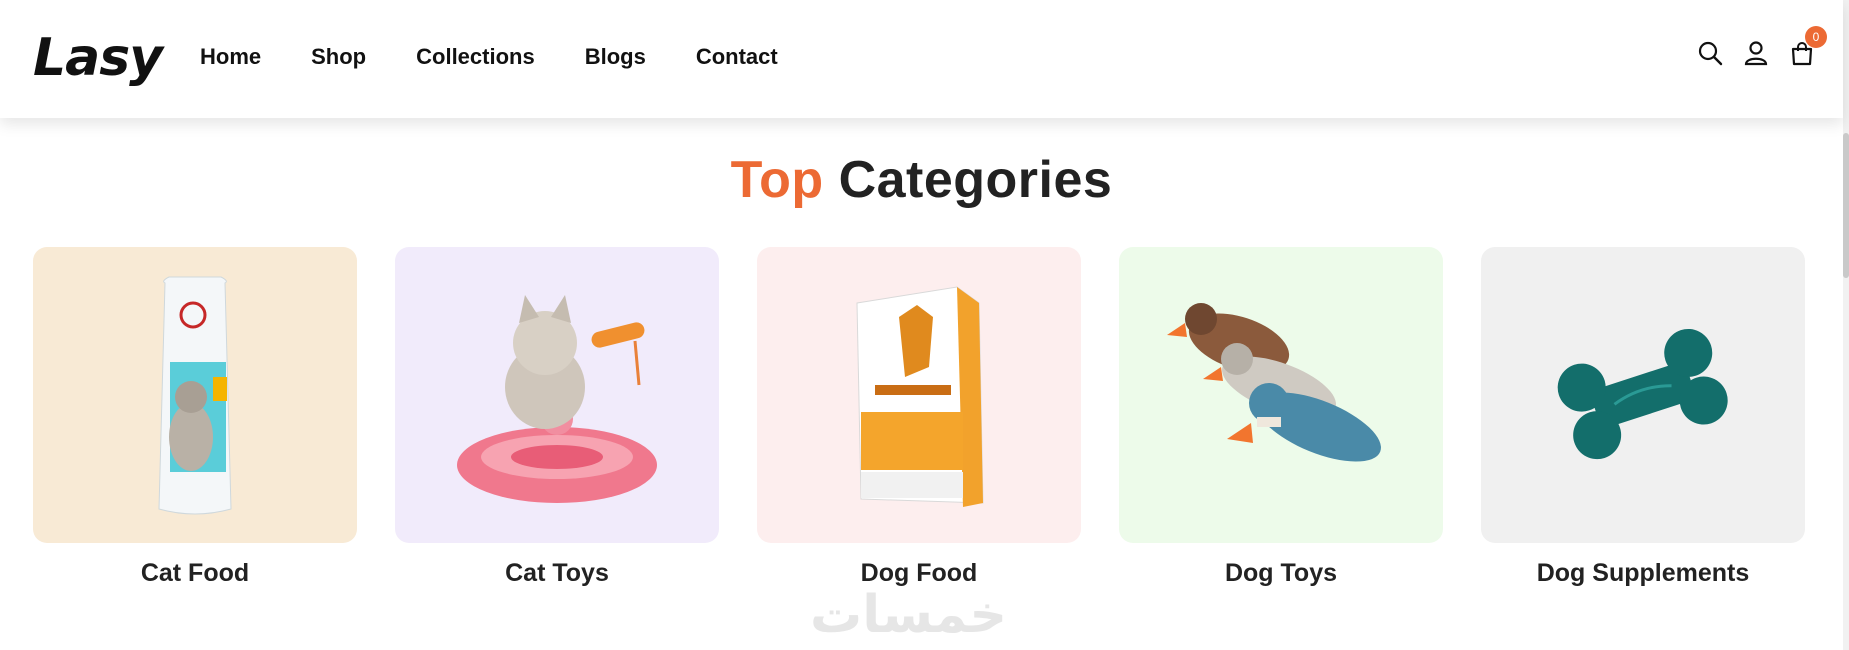  I want to click on plush-duck-icon, so click(1274, 382).